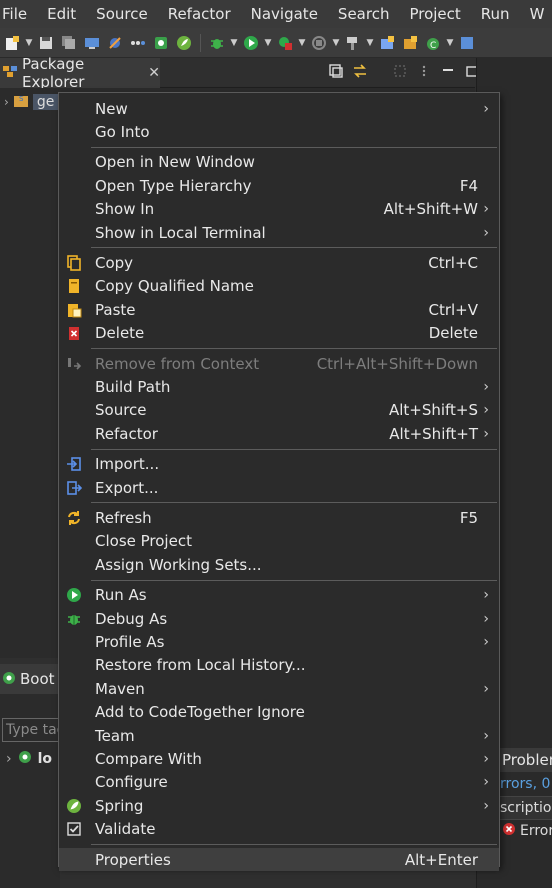 This screenshot has height=888, width=552. Describe the element at coordinates (364, 14) in the screenshot. I see `menu-search: Search` at that location.